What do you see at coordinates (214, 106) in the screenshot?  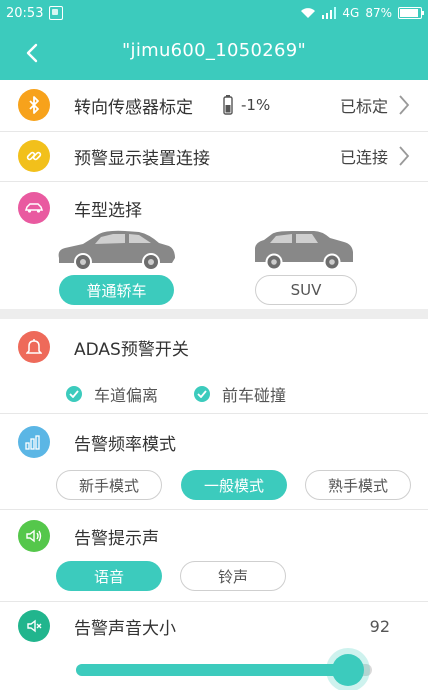 I see `sensor-calibration-row: 转向传感器标定 -1% 已标定` at bounding box center [214, 106].